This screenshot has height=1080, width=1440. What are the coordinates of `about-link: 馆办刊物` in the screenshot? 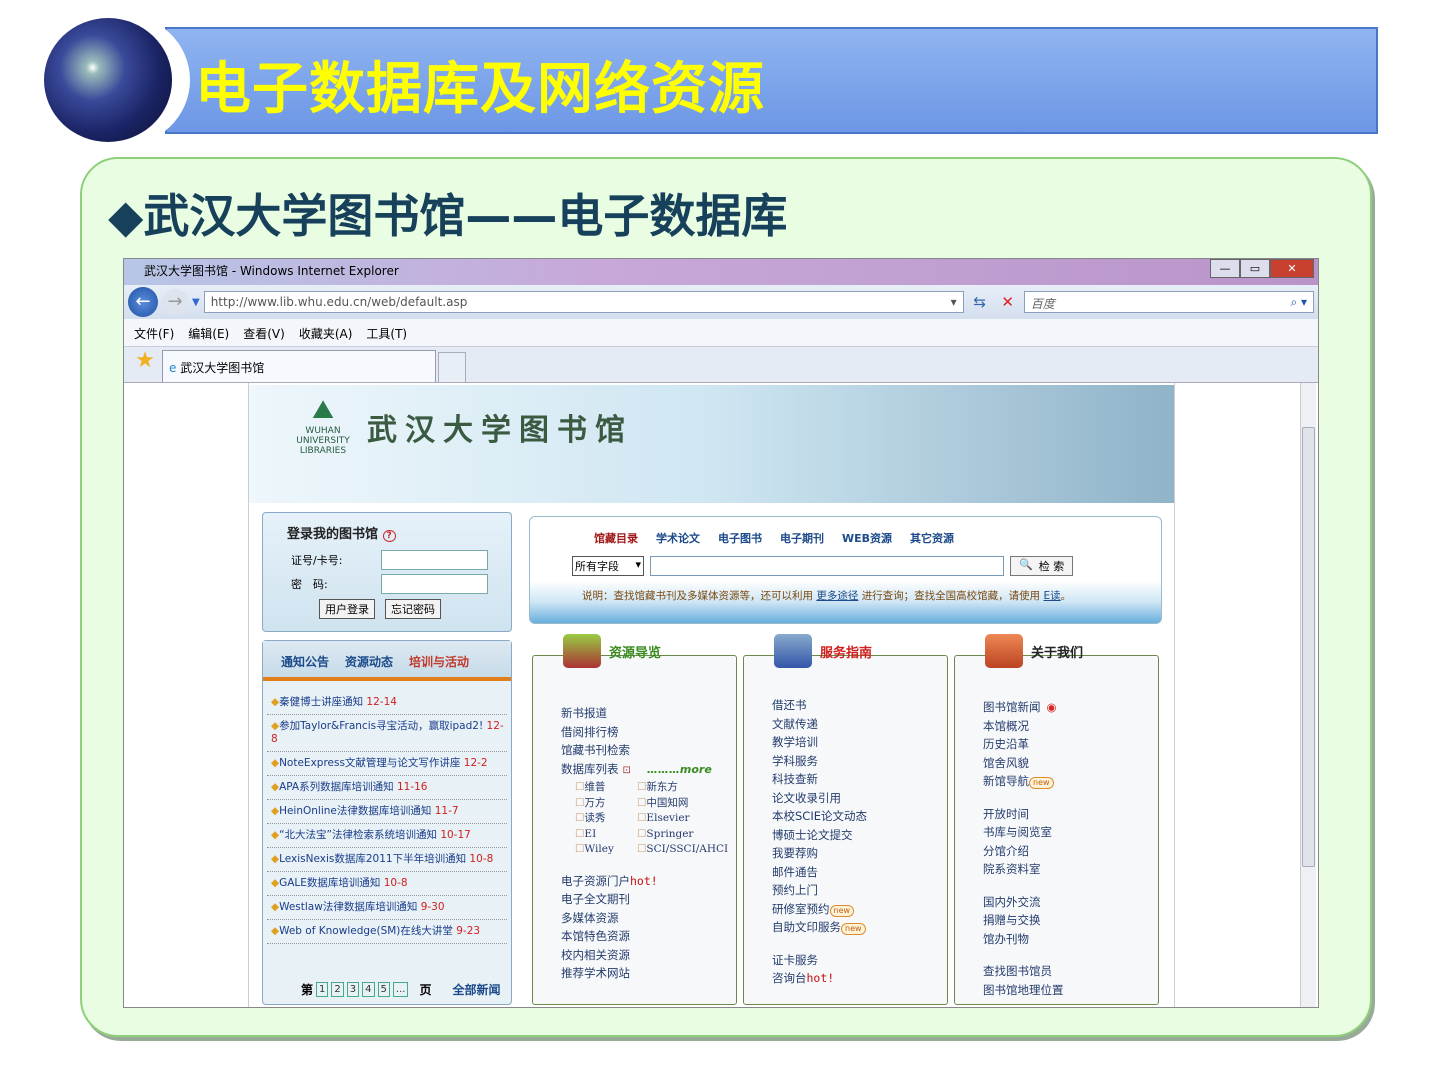 It's located at (1070, 939).